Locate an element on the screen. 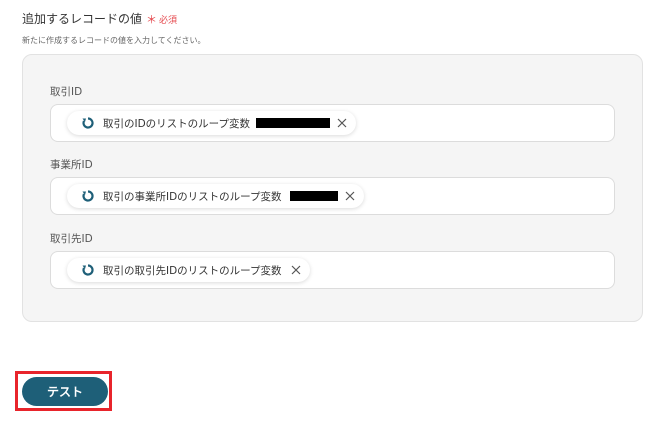  transaction-id-input: 取引のIDのリストのループ変数 is located at coordinates (332, 123).